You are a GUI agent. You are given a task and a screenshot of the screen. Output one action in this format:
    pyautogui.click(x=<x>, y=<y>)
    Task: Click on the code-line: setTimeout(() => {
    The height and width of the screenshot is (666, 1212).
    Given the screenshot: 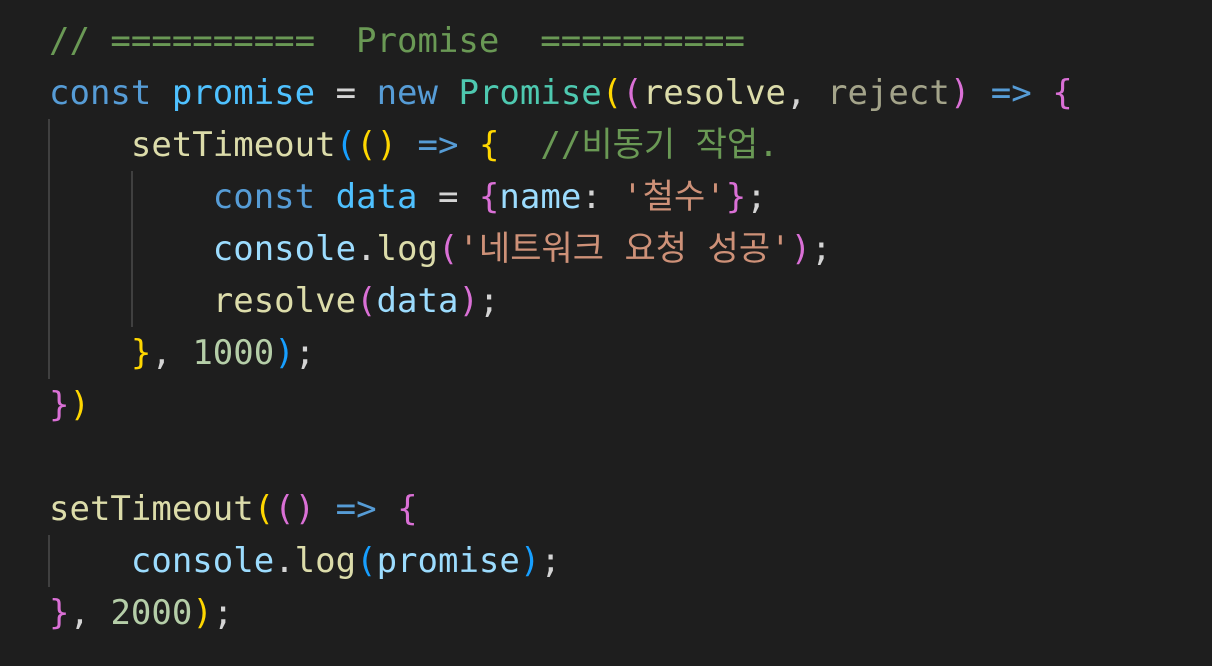 What is the action you would take?
    pyautogui.click(x=561, y=509)
    